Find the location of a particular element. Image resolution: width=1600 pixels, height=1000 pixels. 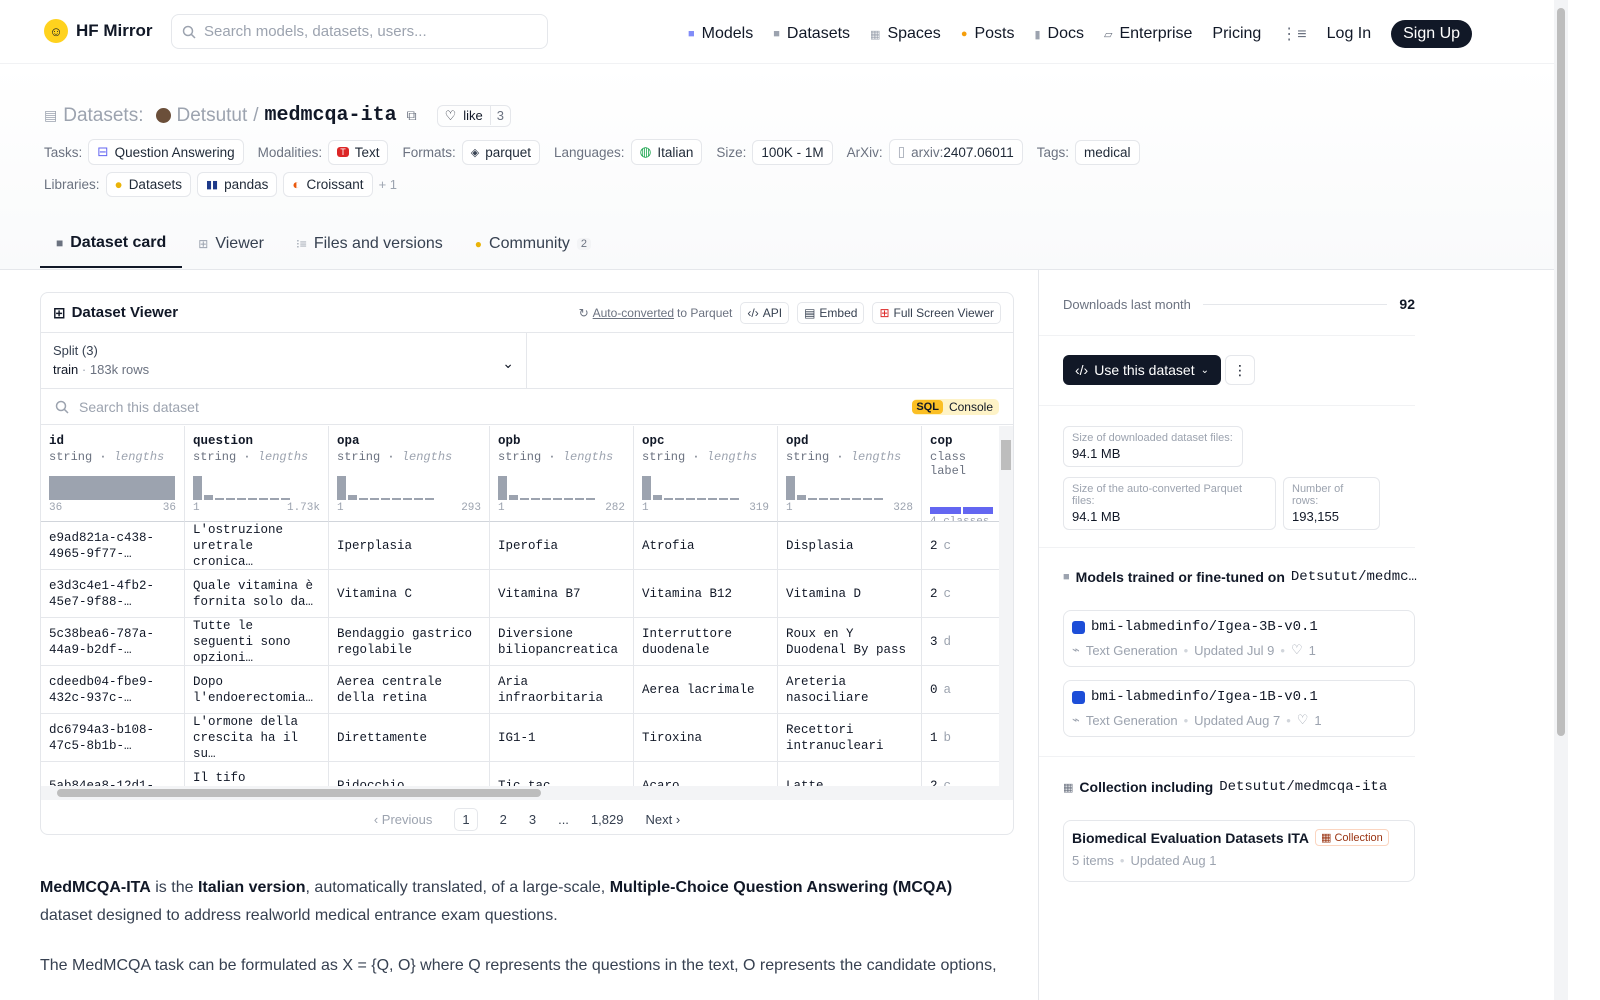

nav-enterprise: ▱ Enterprise is located at coordinates (1148, 34).